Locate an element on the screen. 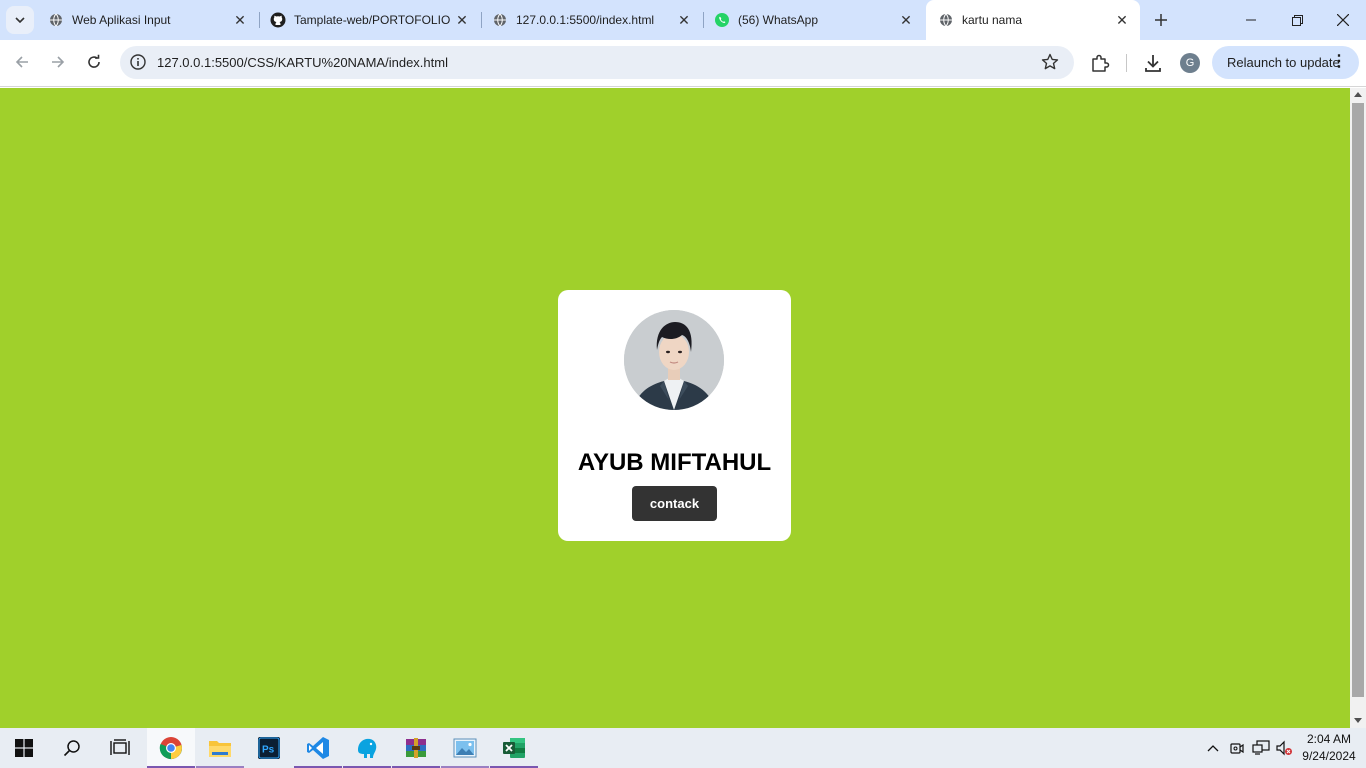 Image resolution: width=1366 pixels, height=768 pixels. profile-avatar: G is located at coordinates (1190, 63).